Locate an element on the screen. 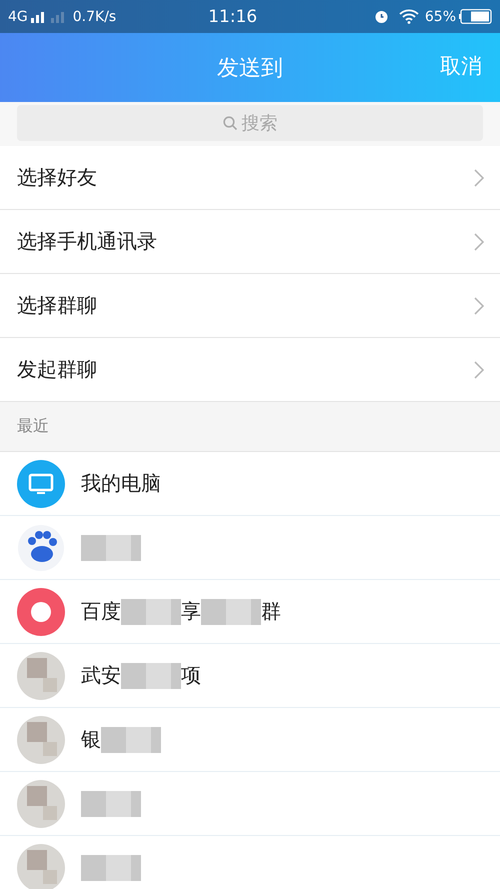  contact-name: 银 is located at coordinates (91, 739).